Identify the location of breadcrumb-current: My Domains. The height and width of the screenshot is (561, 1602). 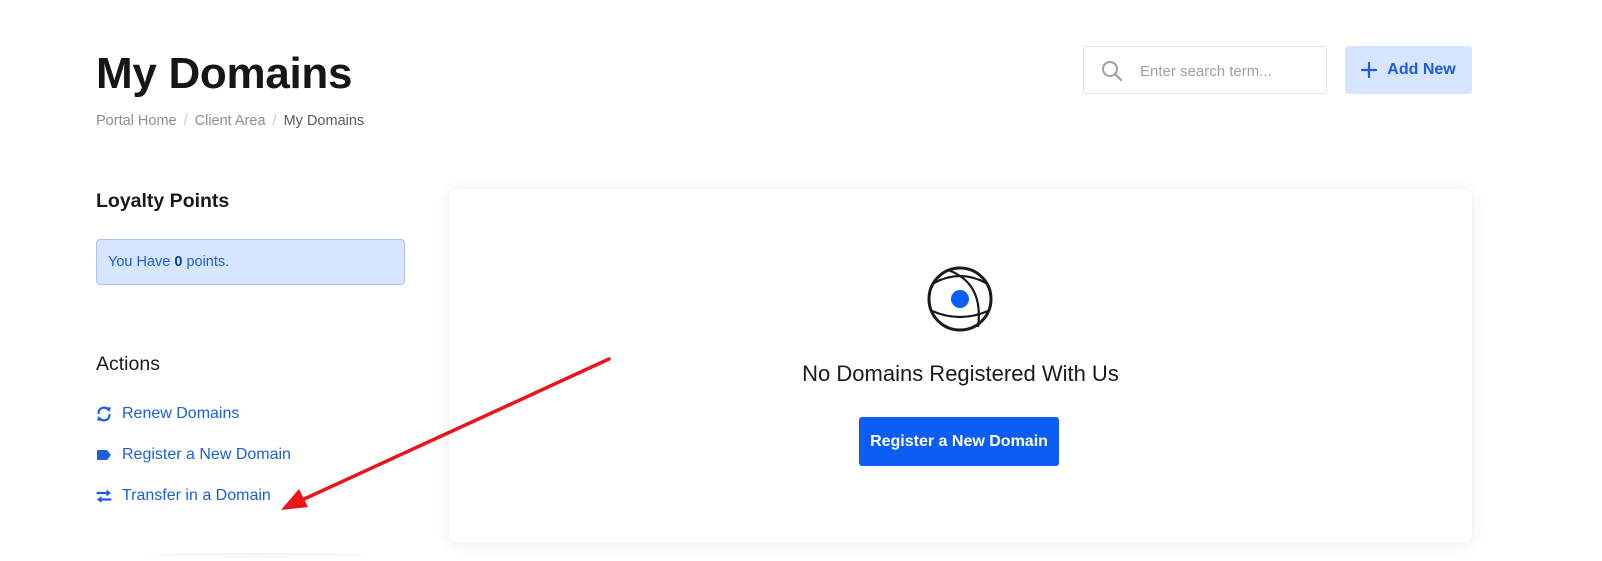
(324, 121).